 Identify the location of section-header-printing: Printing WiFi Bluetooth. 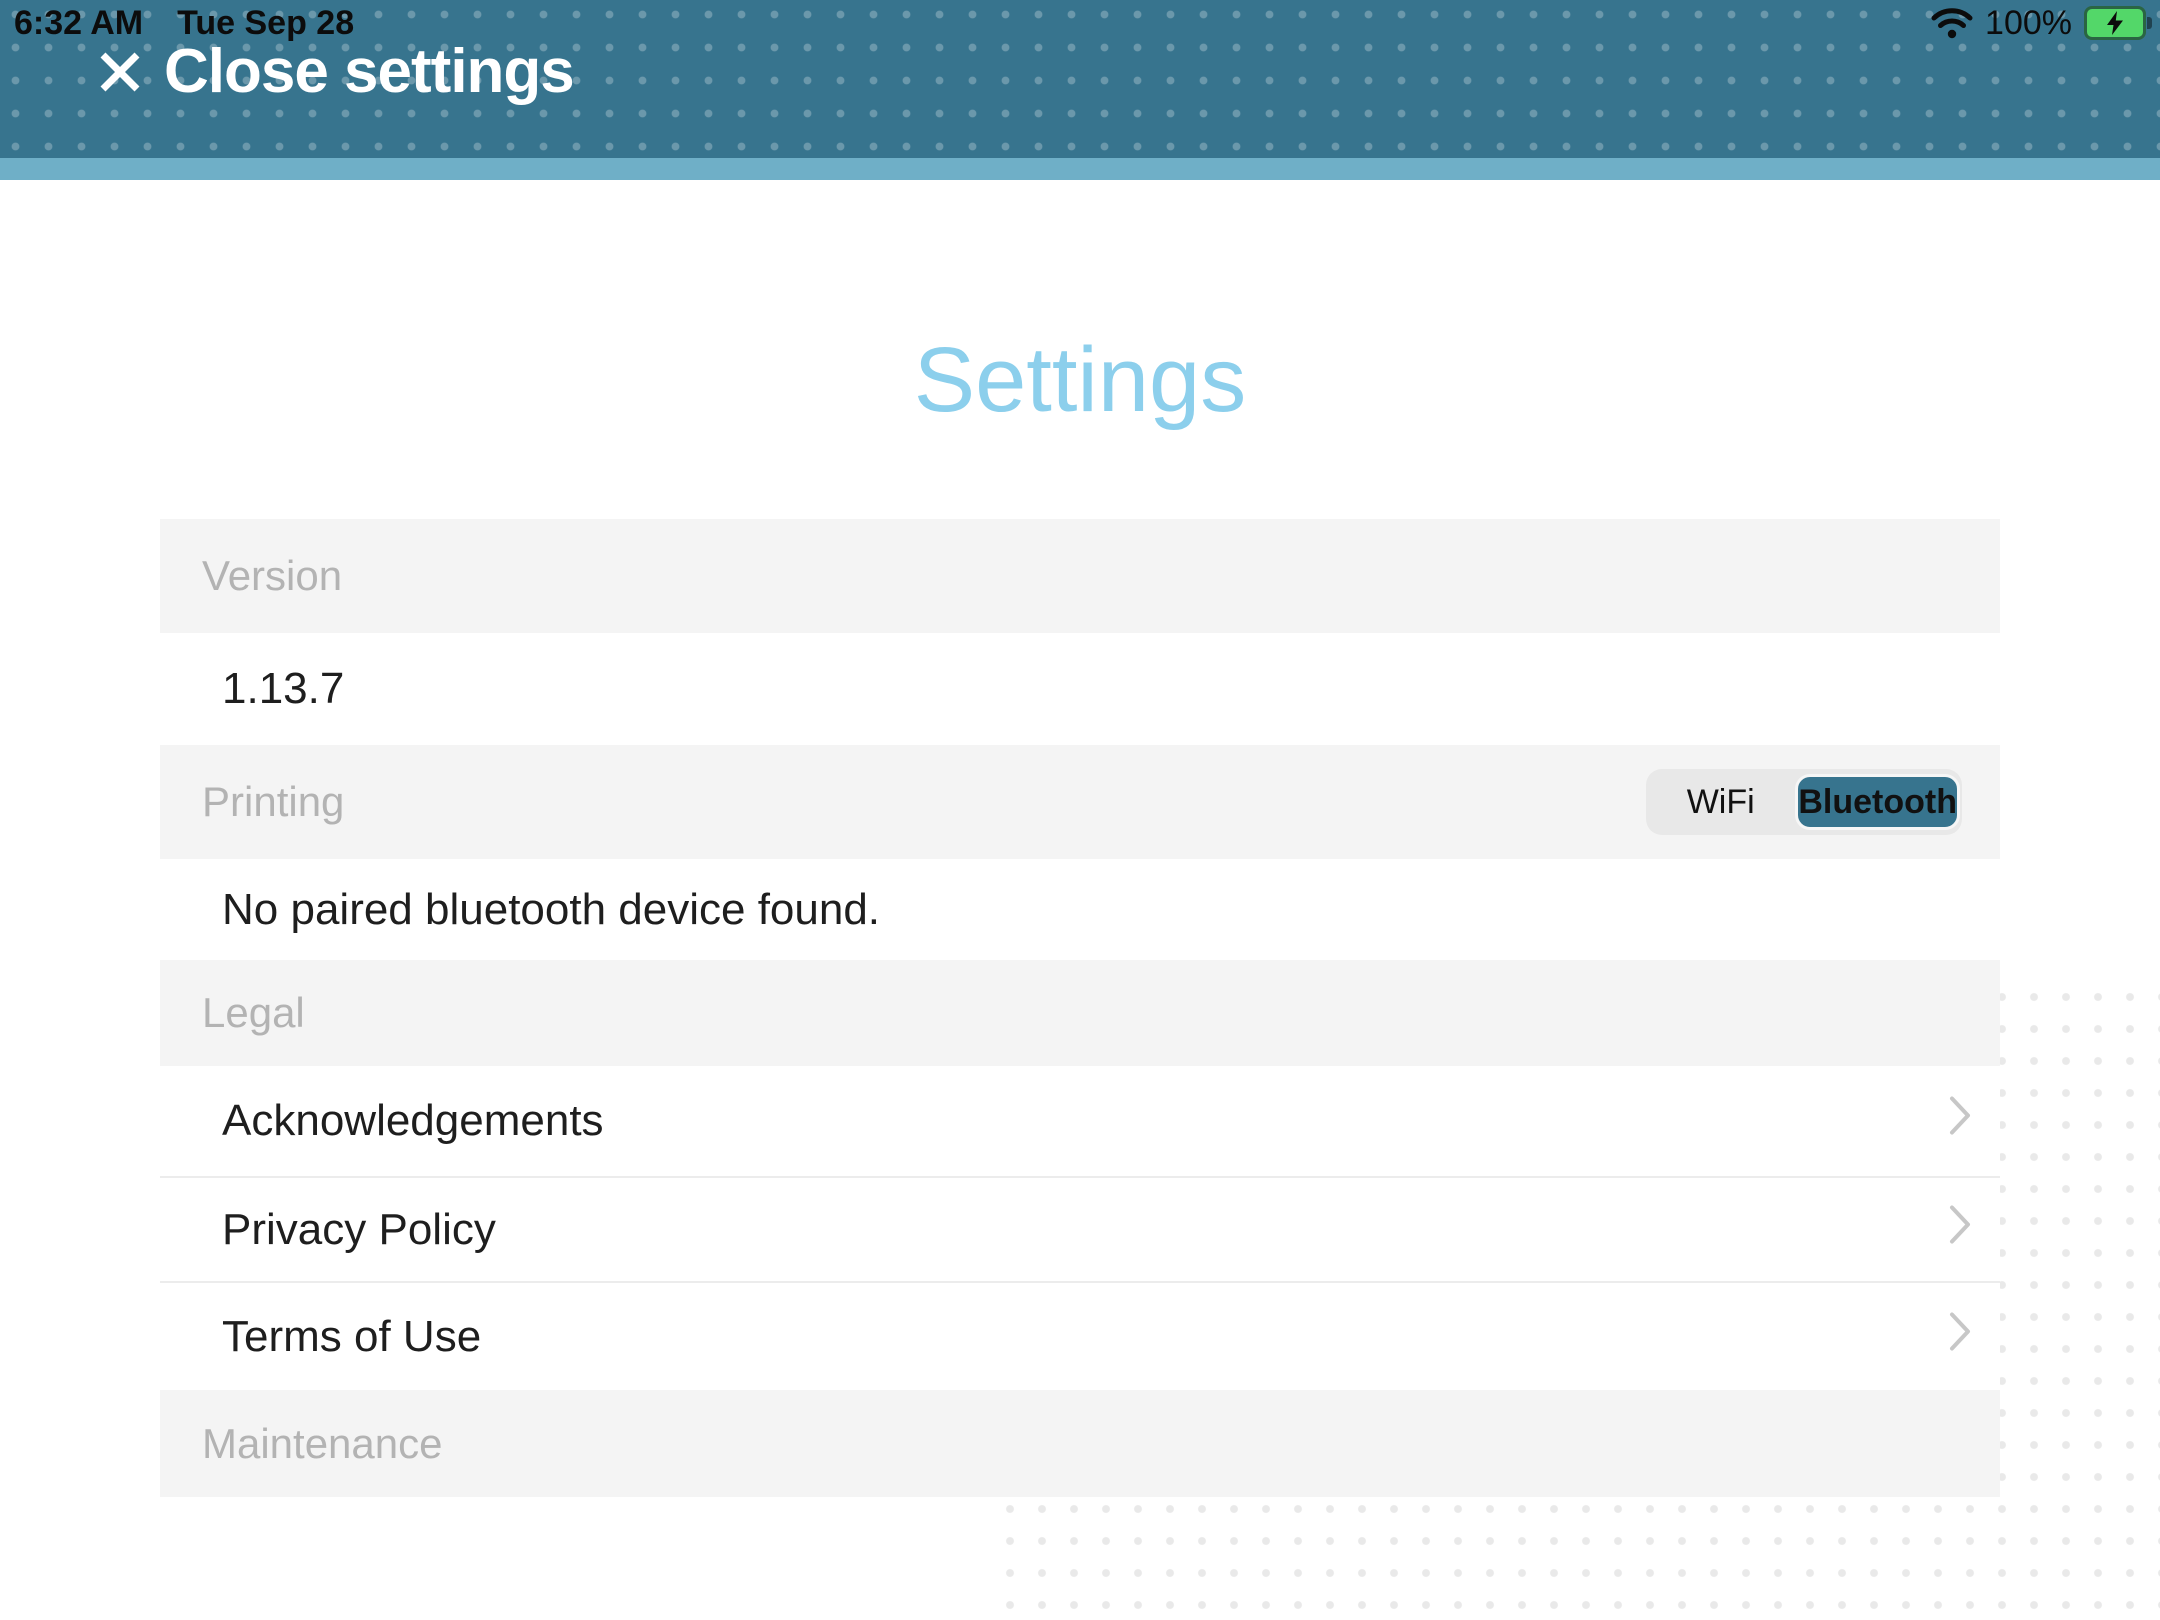
(1080, 802).